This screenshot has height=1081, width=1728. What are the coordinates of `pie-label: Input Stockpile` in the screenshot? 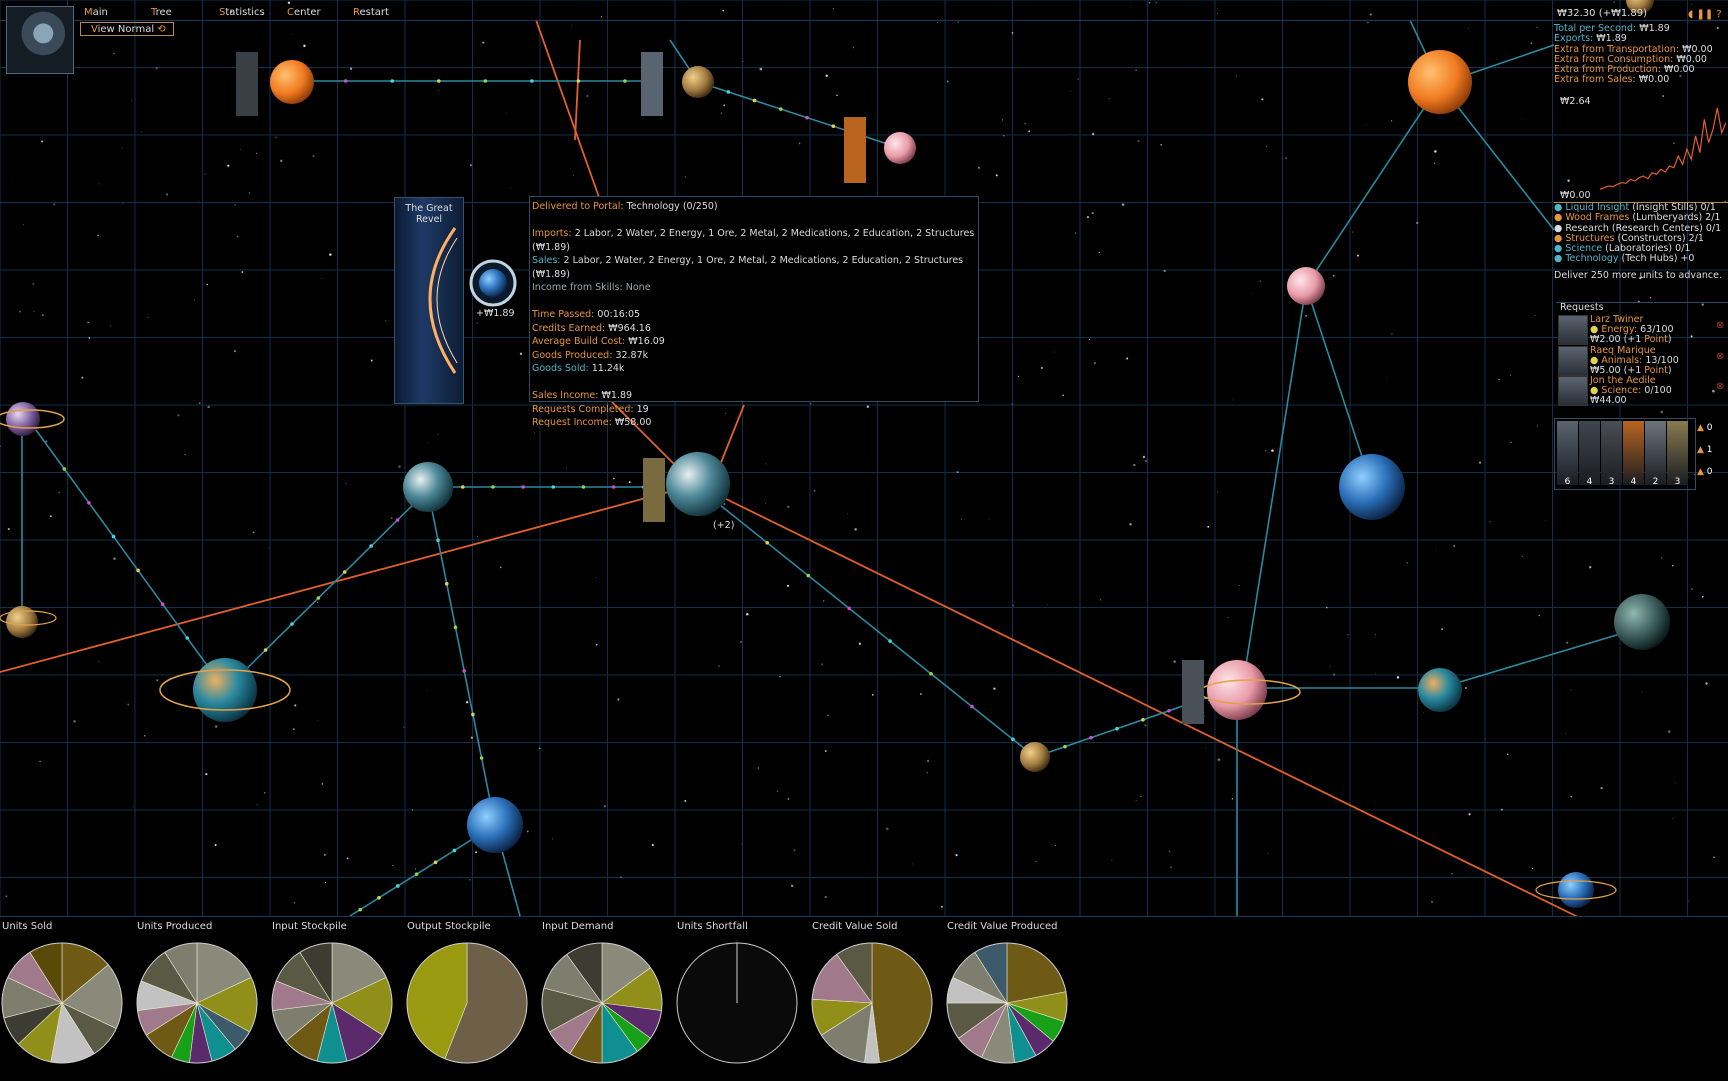 It's located at (309, 926).